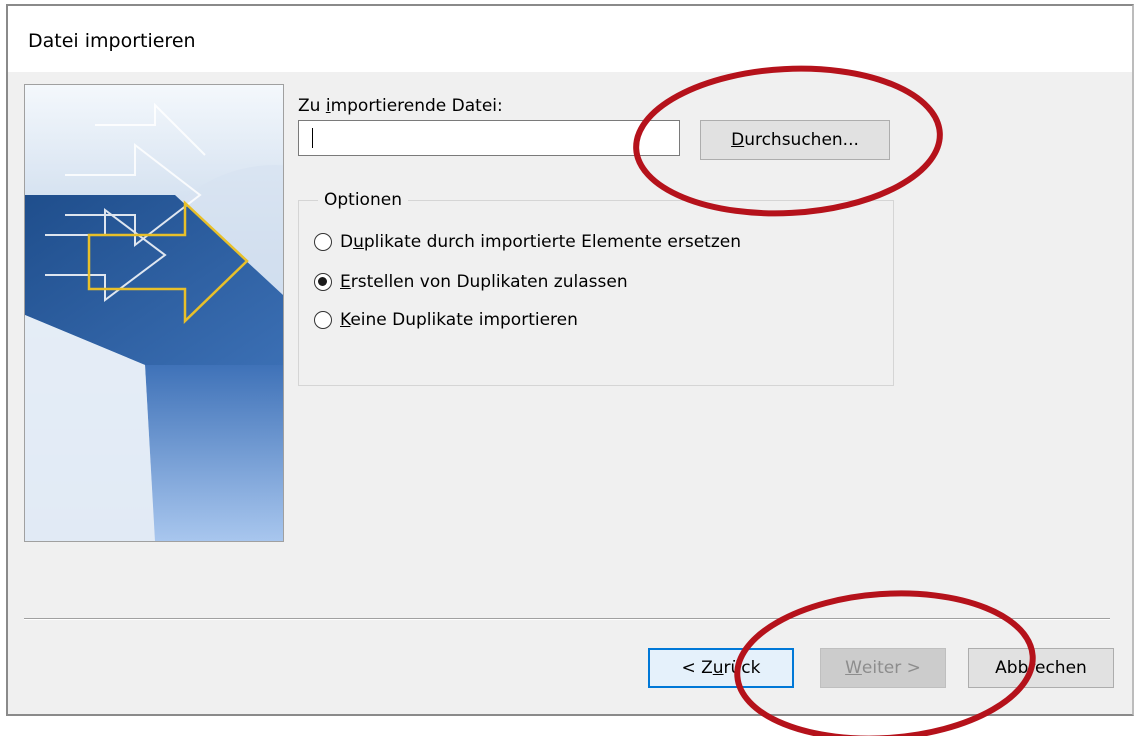  I want to click on window-title: Datei importieren, so click(112, 41).